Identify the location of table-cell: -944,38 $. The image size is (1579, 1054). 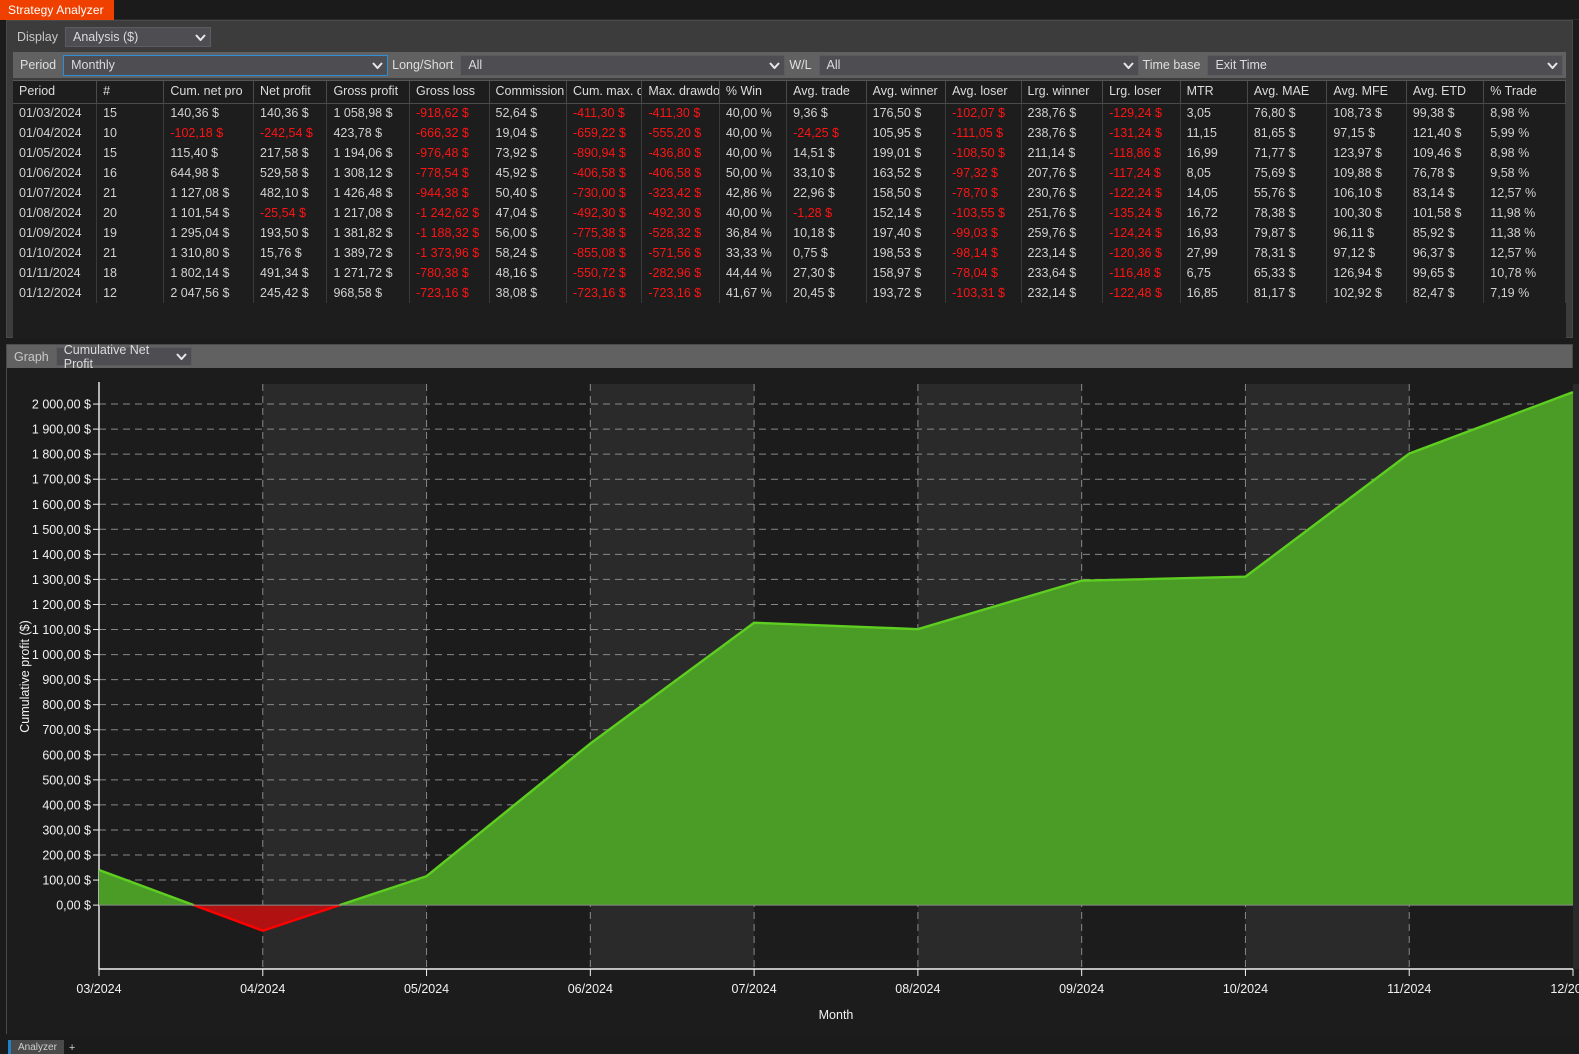
(449, 193).